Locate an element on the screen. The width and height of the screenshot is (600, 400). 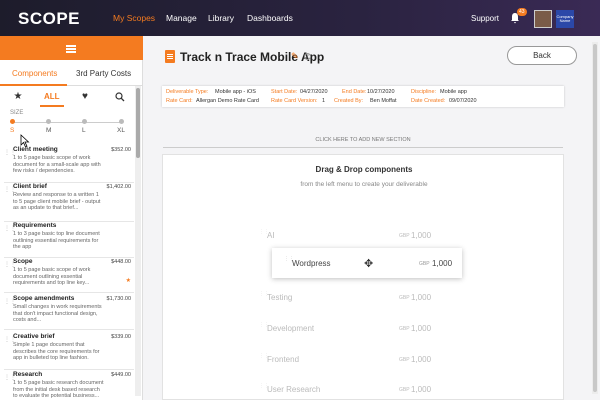
component-title: Creative brief is located at coordinates (34, 336).